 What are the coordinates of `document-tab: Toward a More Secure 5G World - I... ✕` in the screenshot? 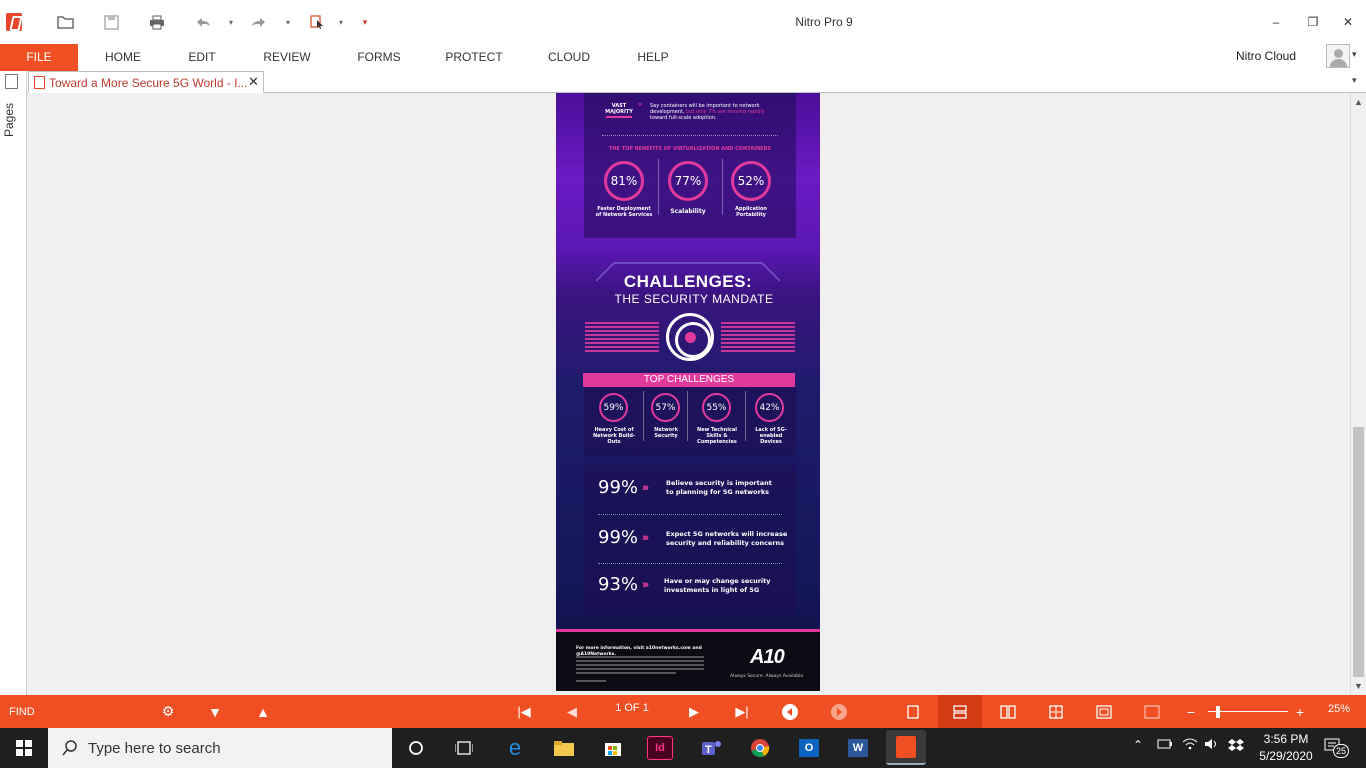 It's located at (146, 82).